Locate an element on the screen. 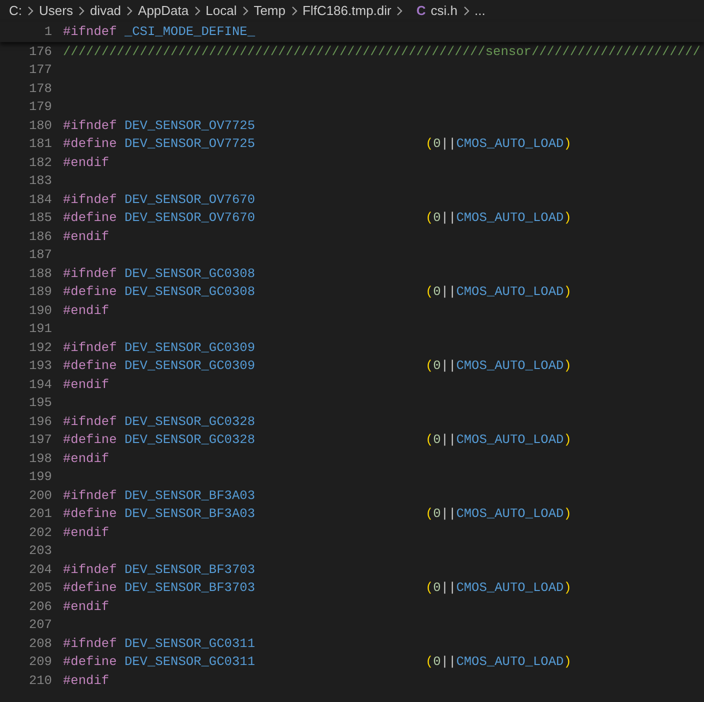 The height and width of the screenshot is (702, 704). line-number: 202 is located at coordinates (40, 533).